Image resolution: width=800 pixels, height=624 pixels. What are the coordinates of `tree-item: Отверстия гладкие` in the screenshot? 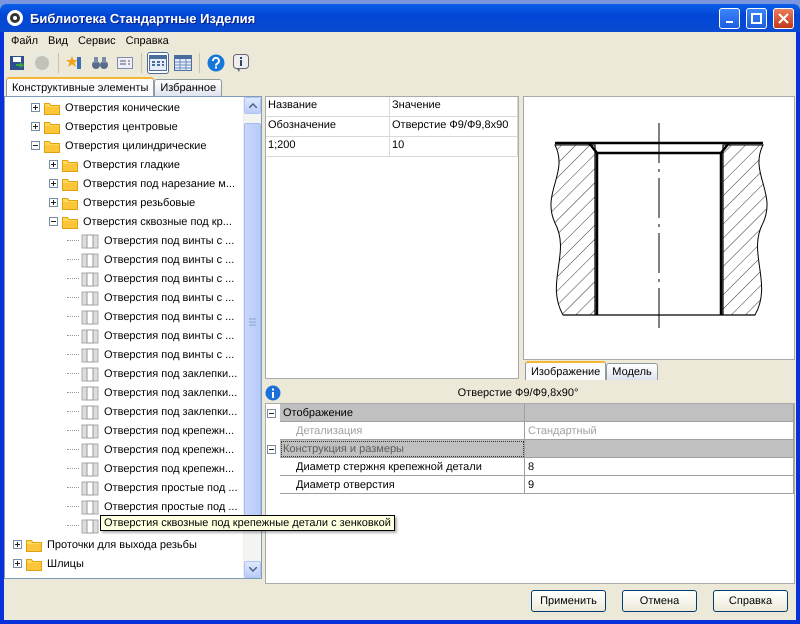 It's located at (131, 165).